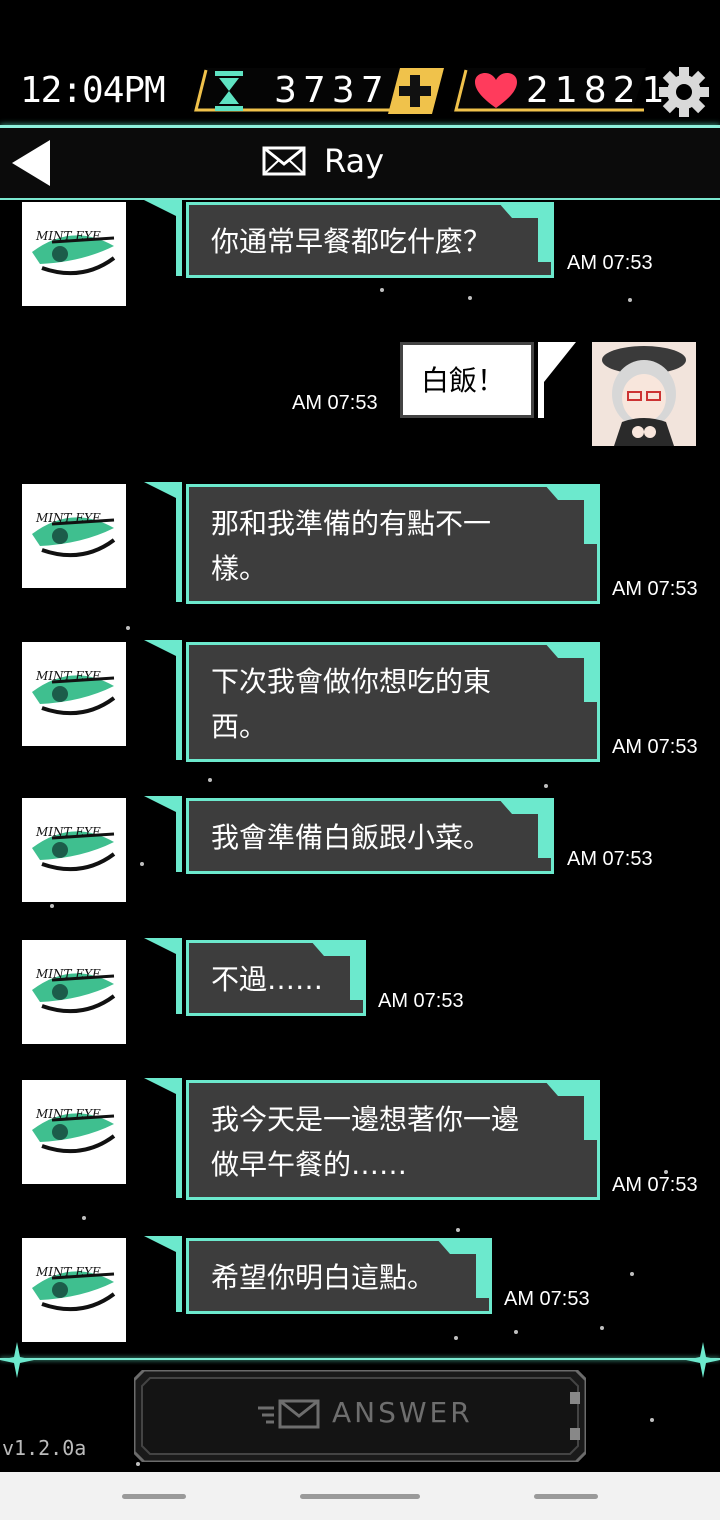  I want to click on answer-label: ANSWER, so click(402, 1412).